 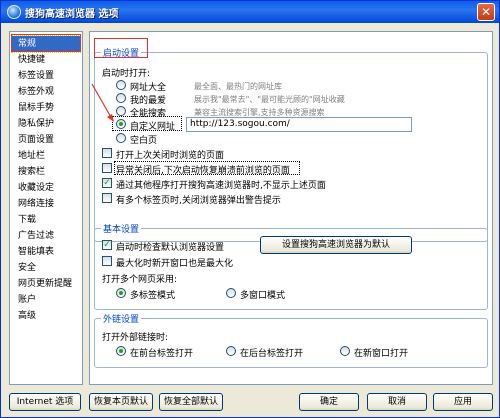 What do you see at coordinates (121, 138) in the screenshot?
I see `radio-blank-page` at bounding box center [121, 138].